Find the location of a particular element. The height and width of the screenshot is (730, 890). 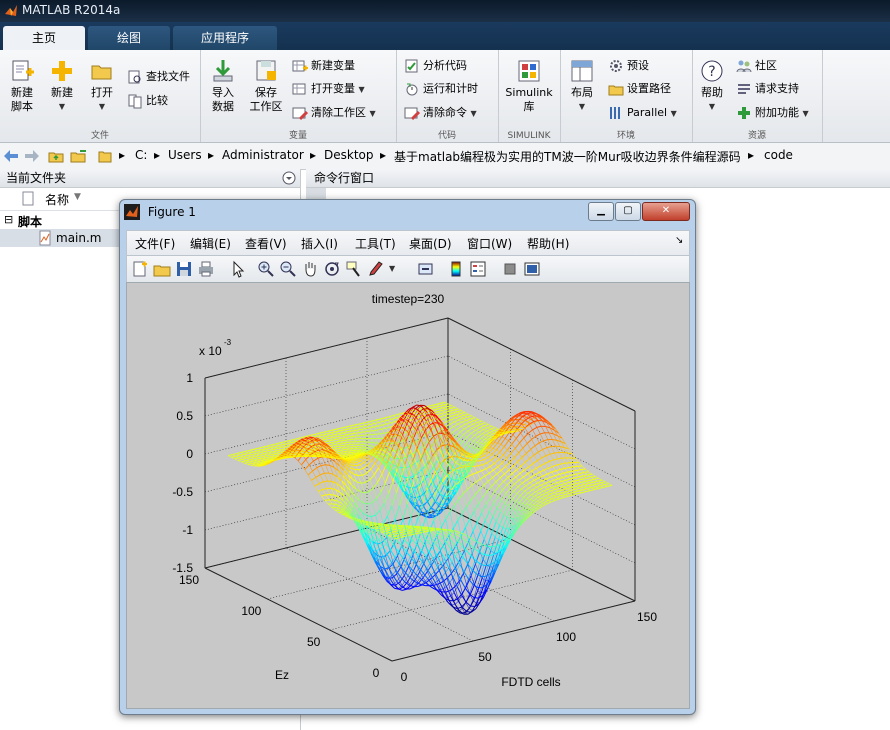

menu-help: 帮助(H) is located at coordinates (548, 243).